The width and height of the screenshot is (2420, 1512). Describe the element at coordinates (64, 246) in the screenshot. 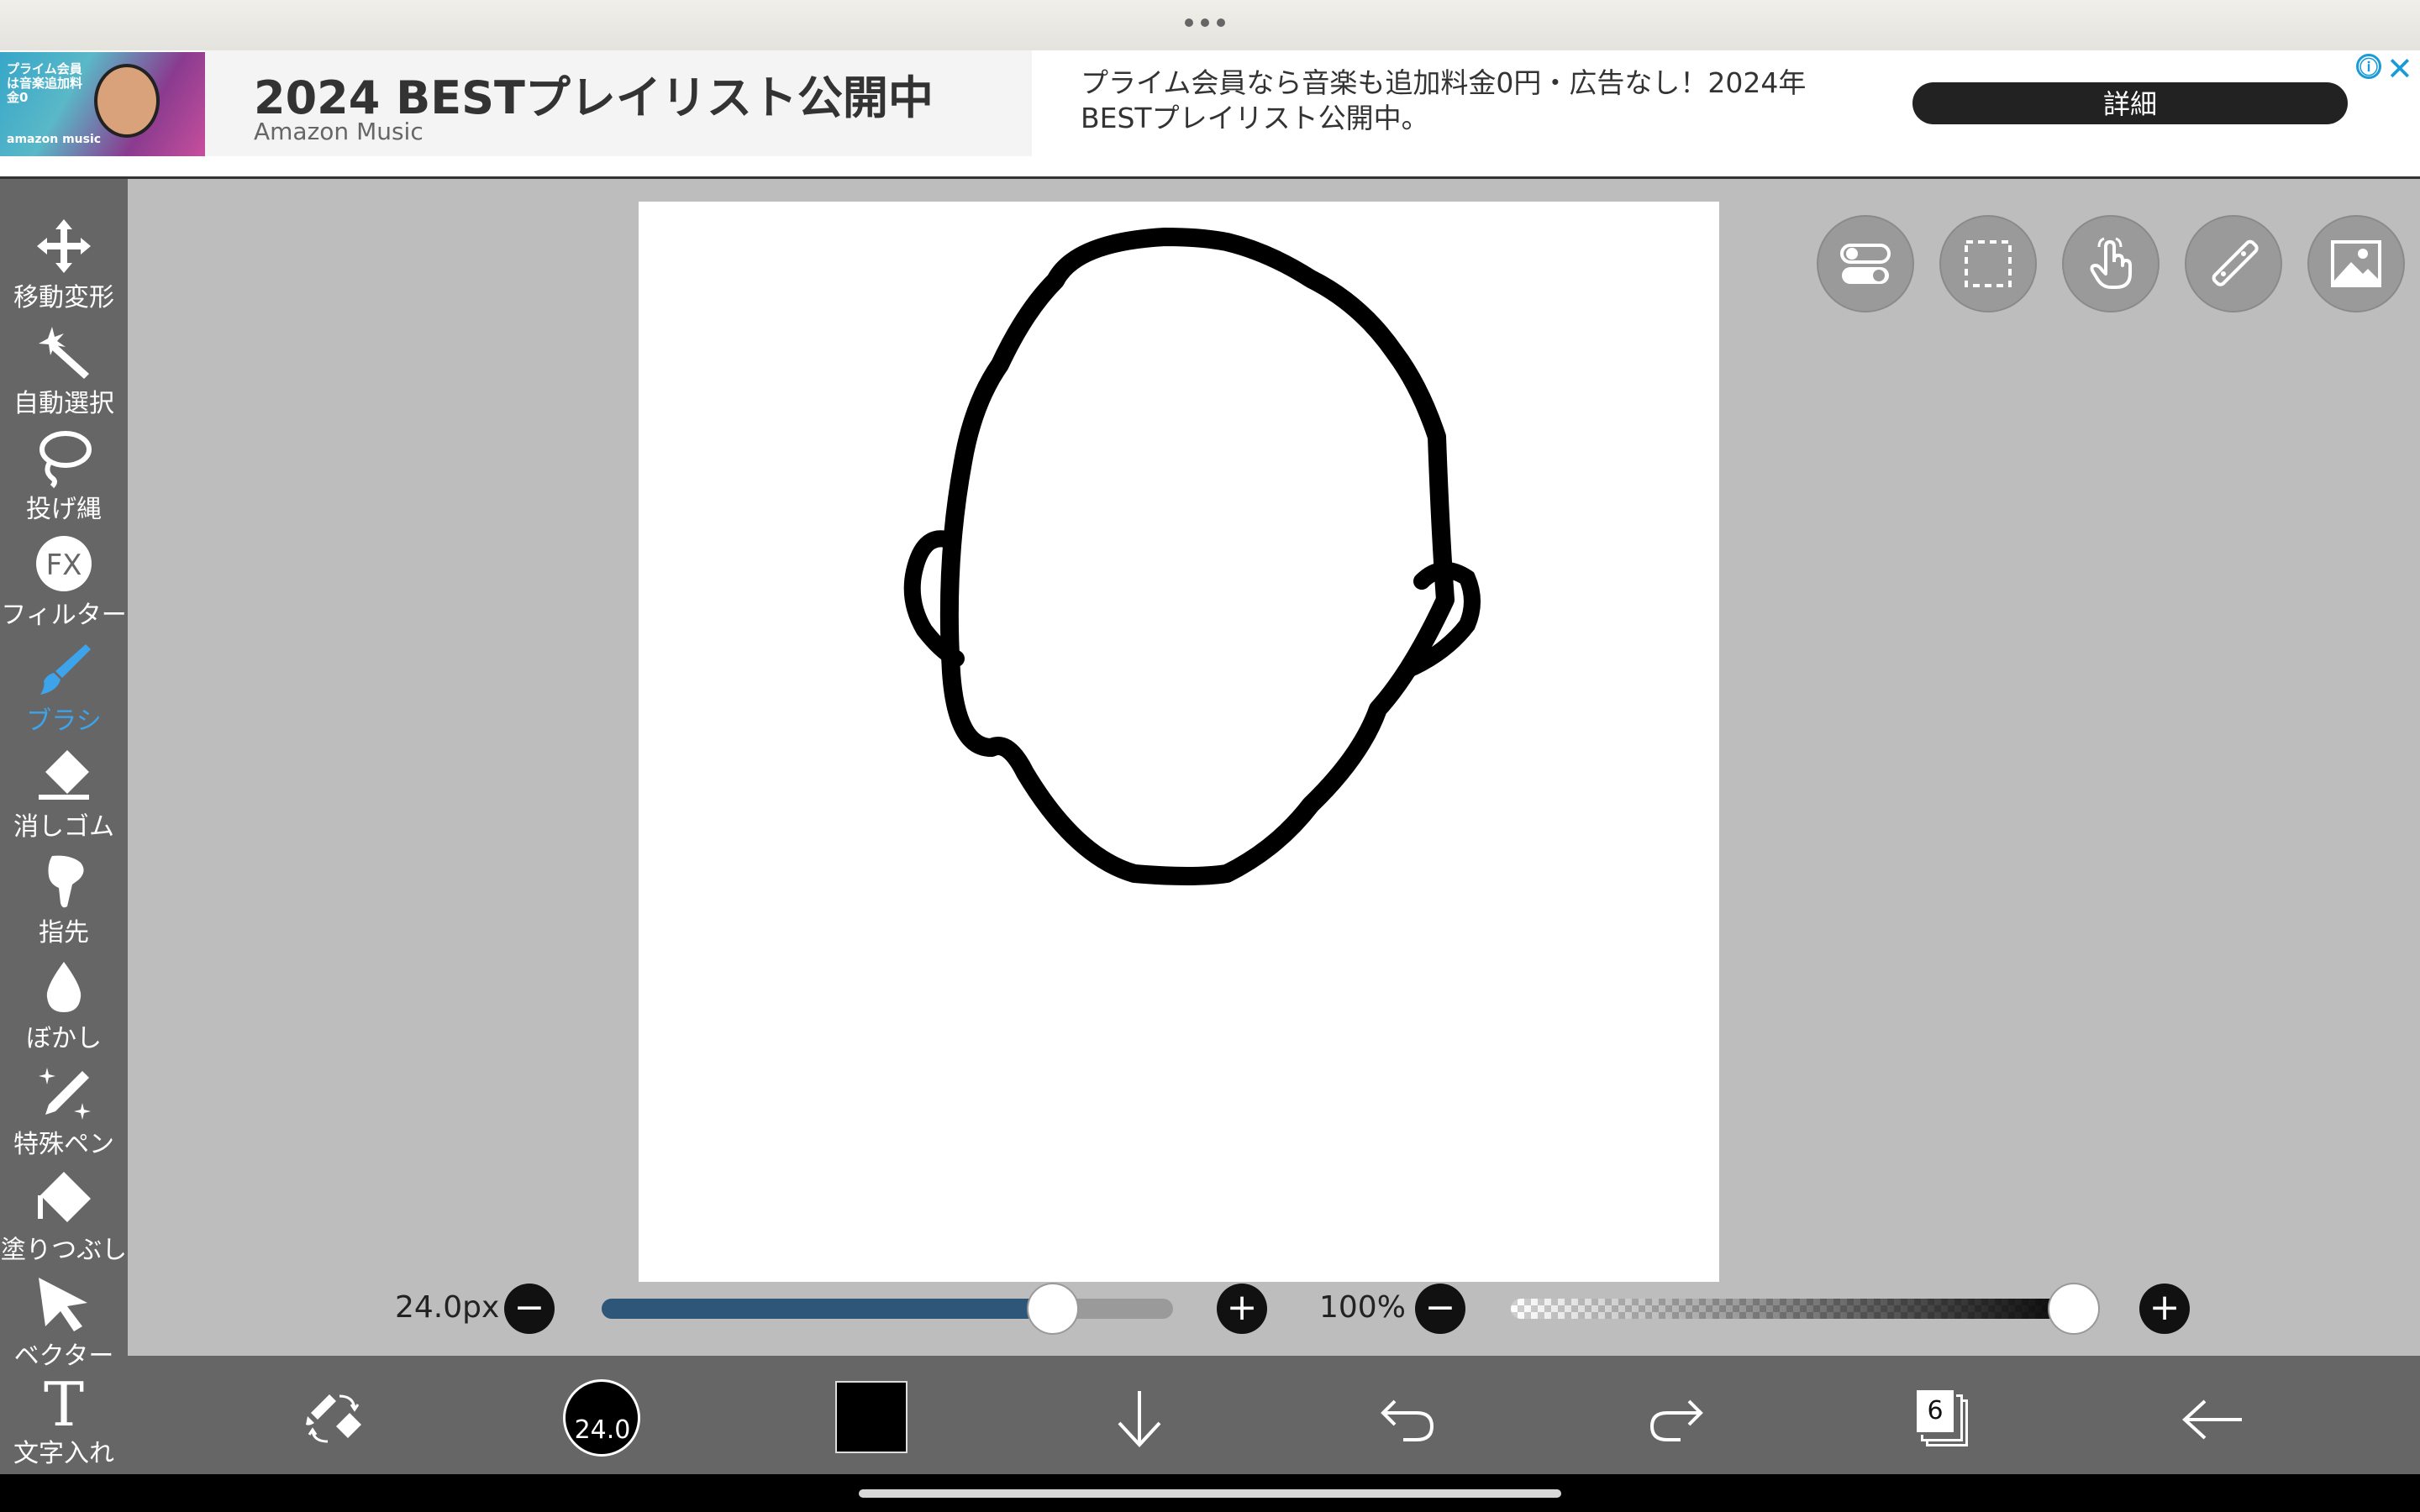

I see `move-icon` at that location.